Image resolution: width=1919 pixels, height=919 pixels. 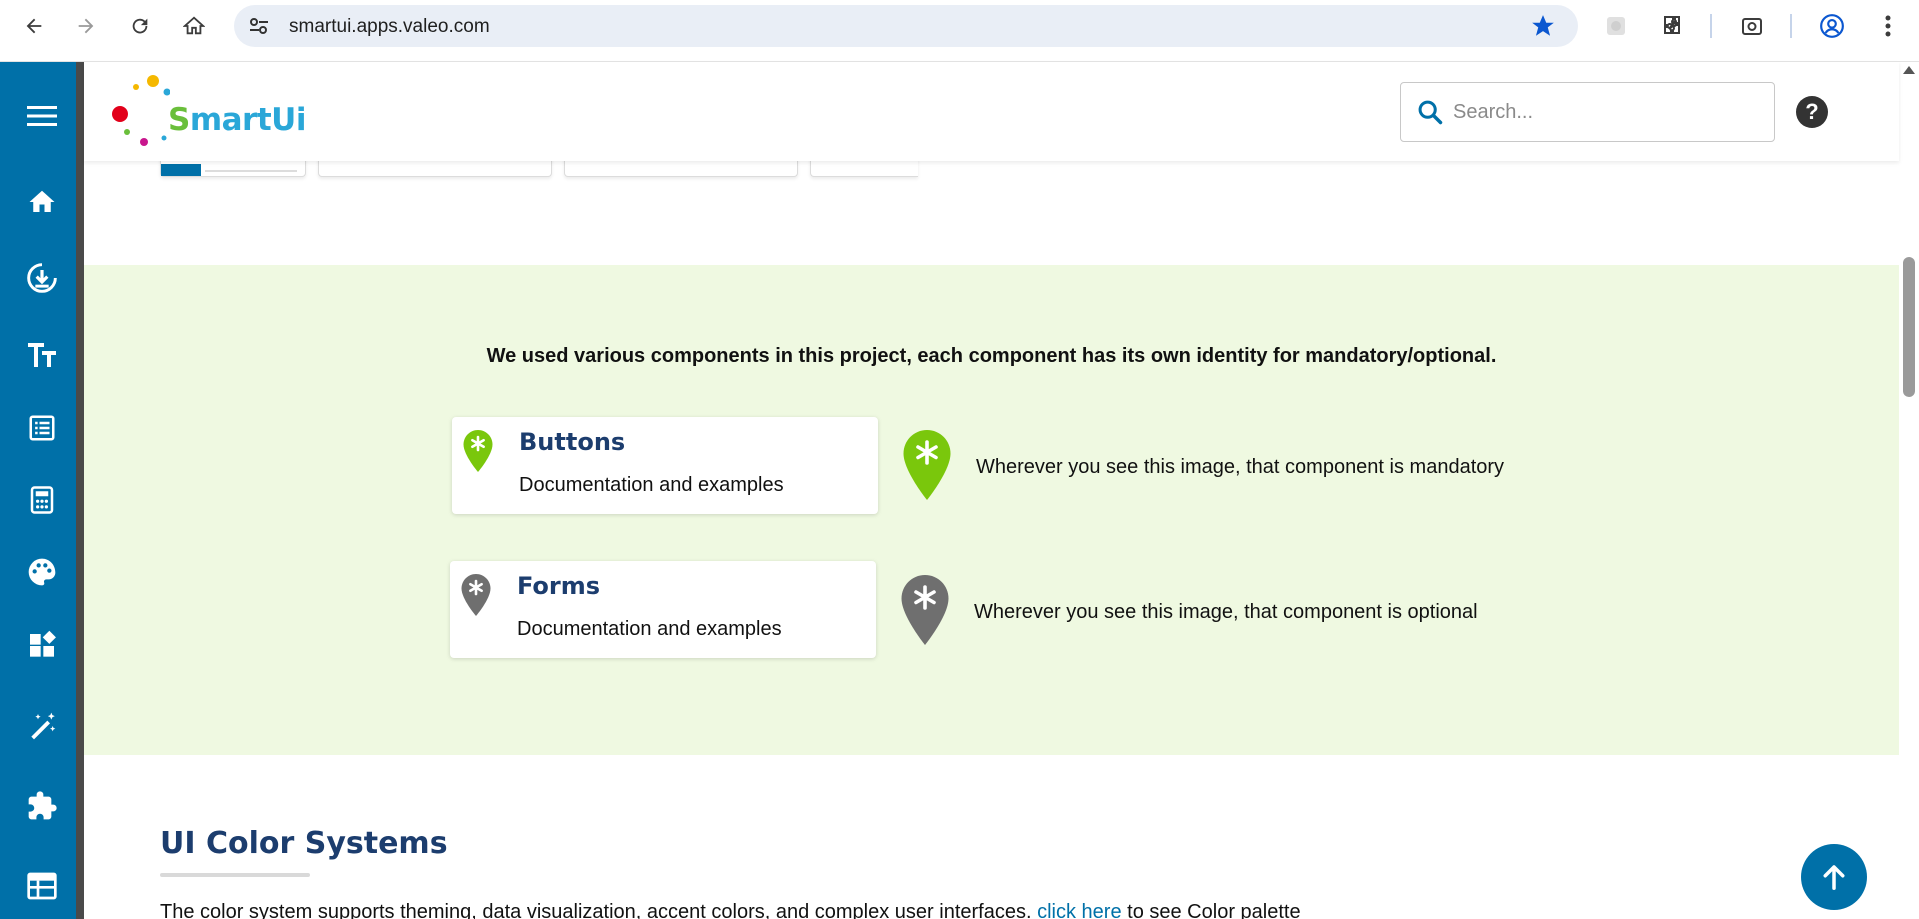 I want to click on url-text: smartui.apps.valeo.com, so click(x=389, y=26).